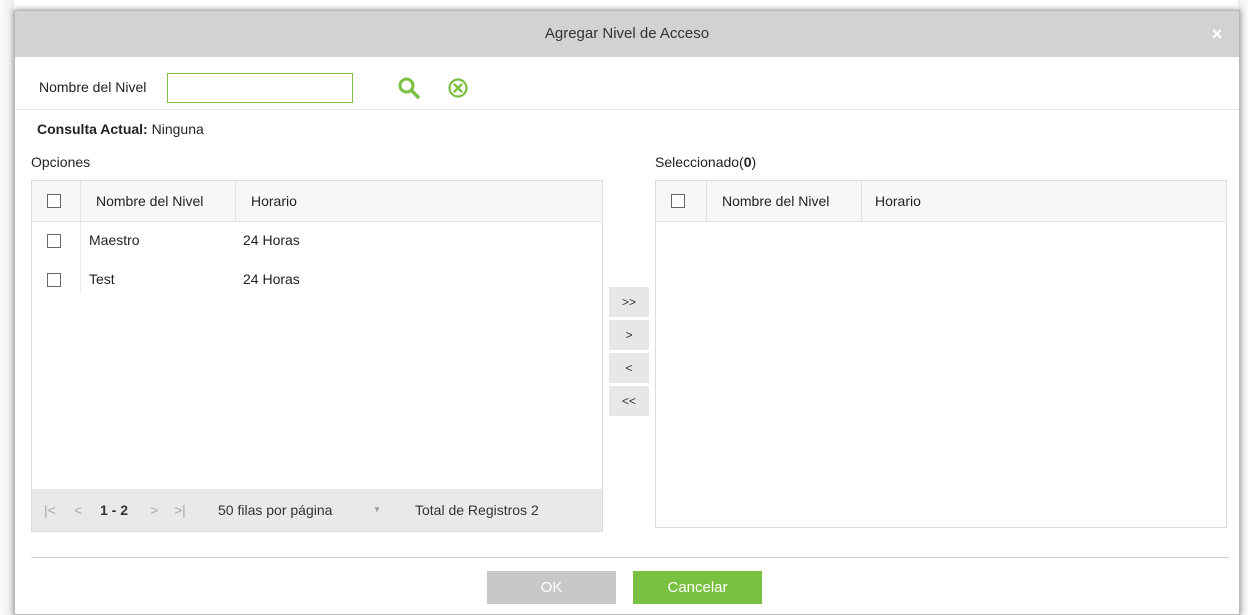 Image resolution: width=1248 pixels, height=615 pixels. What do you see at coordinates (114, 510) in the screenshot?
I see `page-range: 1 - 2` at bounding box center [114, 510].